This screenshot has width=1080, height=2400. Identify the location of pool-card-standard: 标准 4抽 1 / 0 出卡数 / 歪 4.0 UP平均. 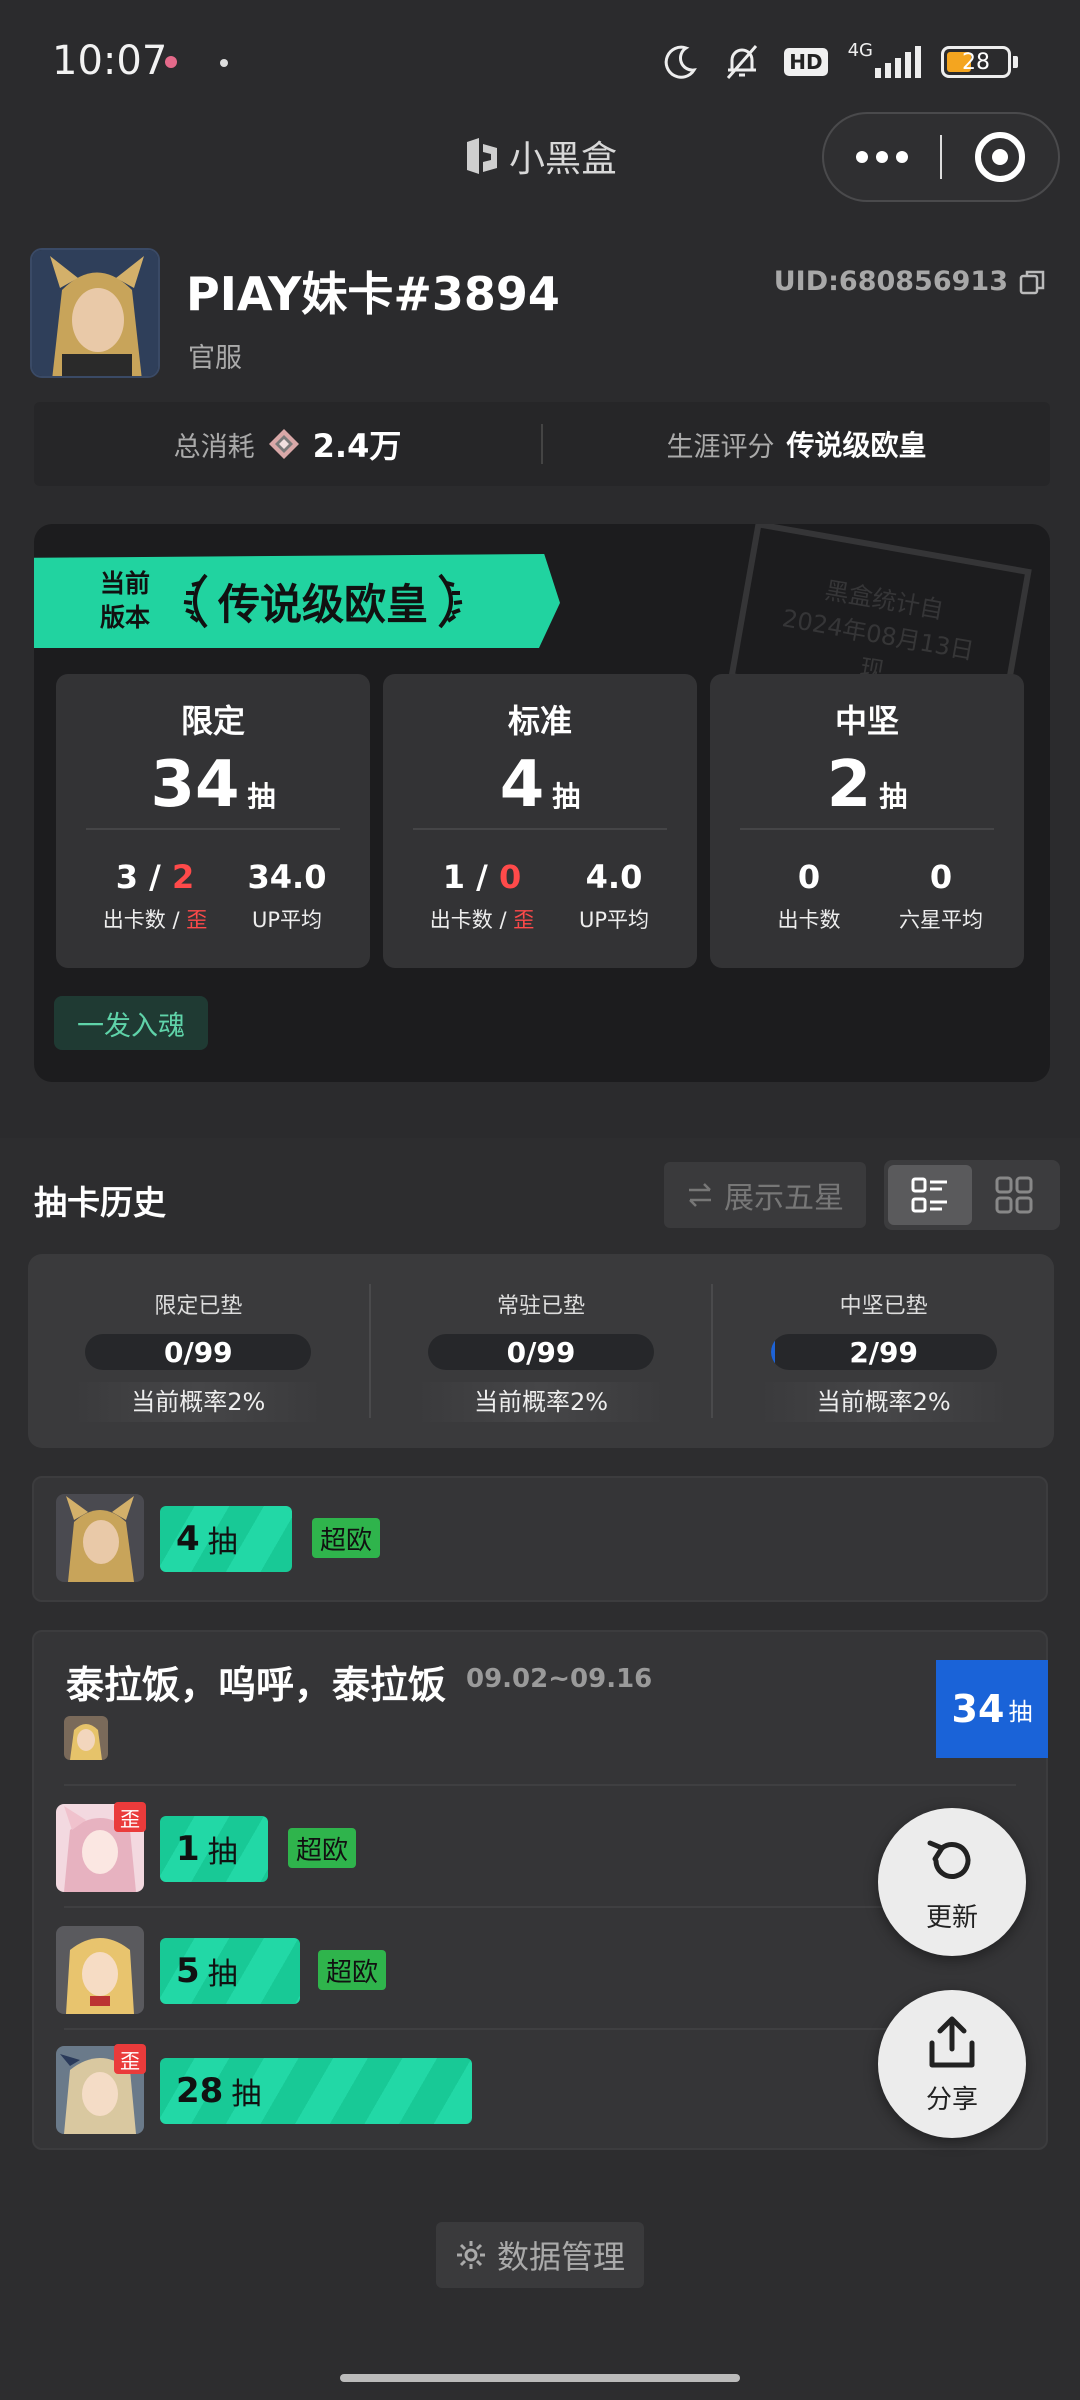
(540, 821).